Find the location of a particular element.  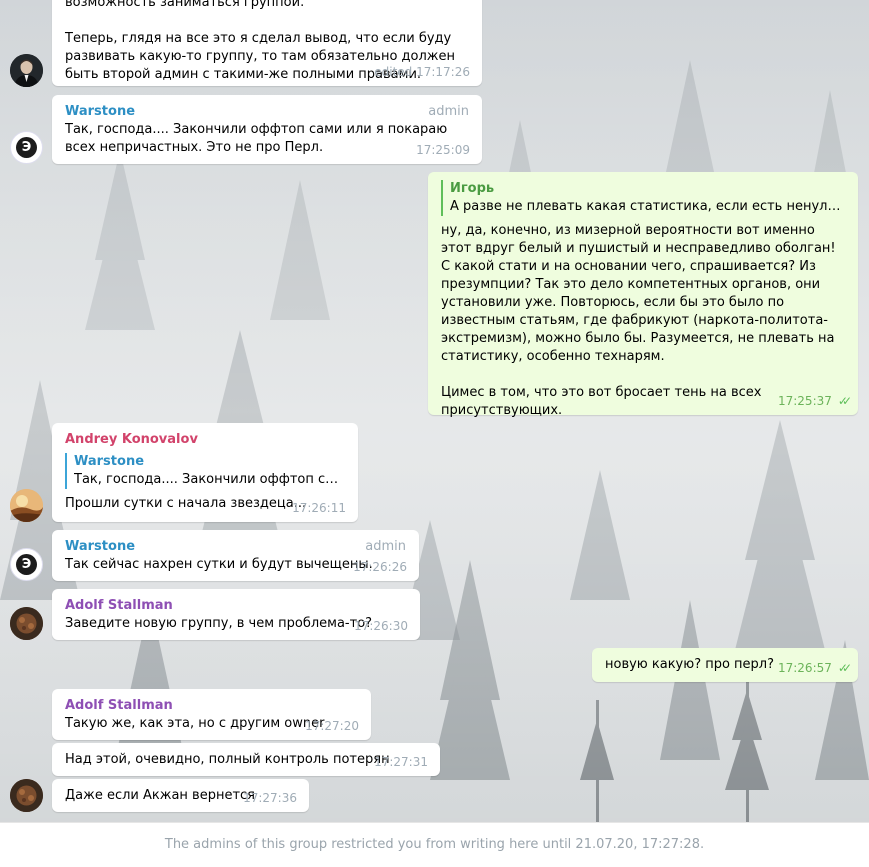

sunset-photo-icon is located at coordinates (26, 505).